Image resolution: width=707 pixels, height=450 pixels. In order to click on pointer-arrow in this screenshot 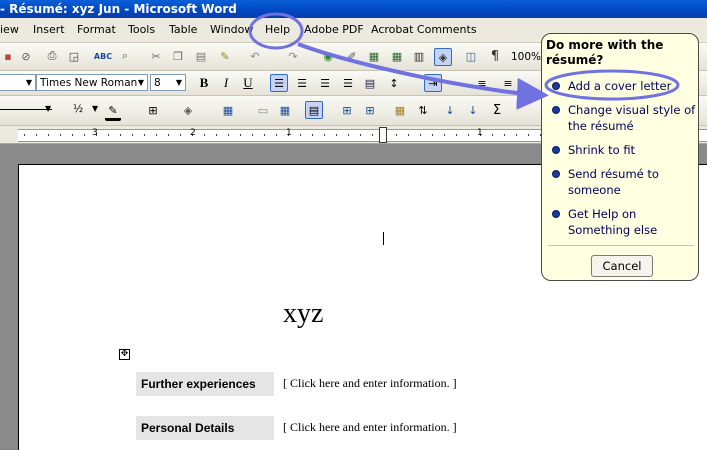, I will do `click(423, 76)`.